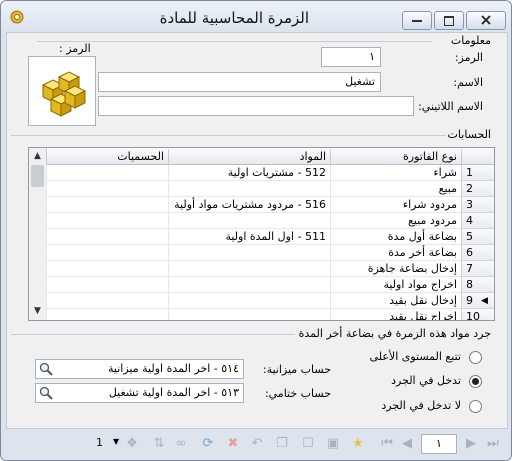 The width and height of the screenshot is (512, 461). I want to click on latin-name-input, so click(256, 106).